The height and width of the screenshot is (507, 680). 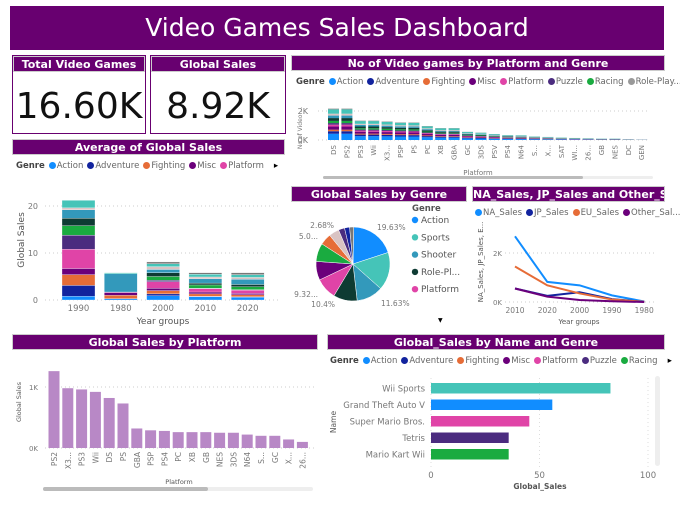 I want to click on x-tick: DC, so click(x=629, y=150).